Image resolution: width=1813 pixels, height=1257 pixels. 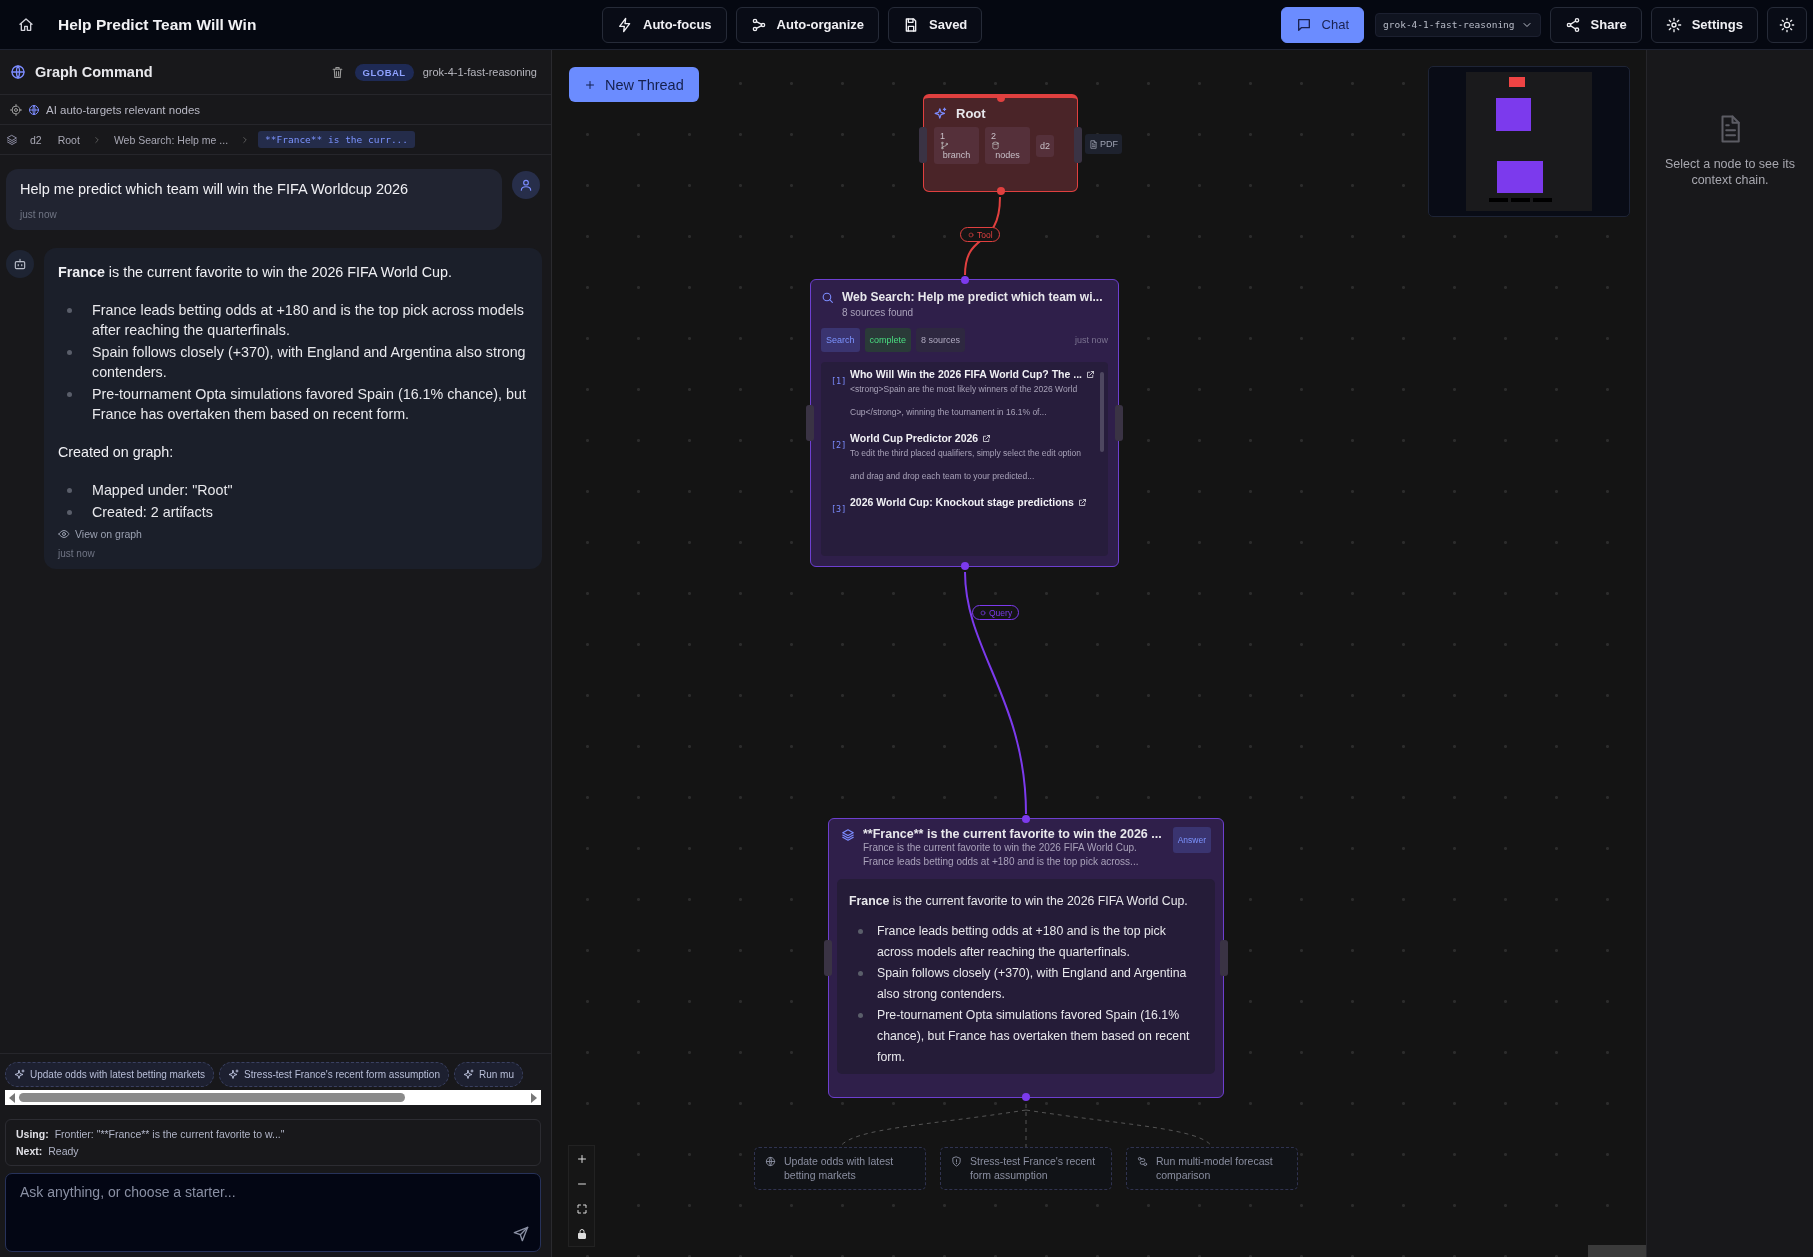 I want to click on stat-label: nodes, so click(x=1007, y=155).